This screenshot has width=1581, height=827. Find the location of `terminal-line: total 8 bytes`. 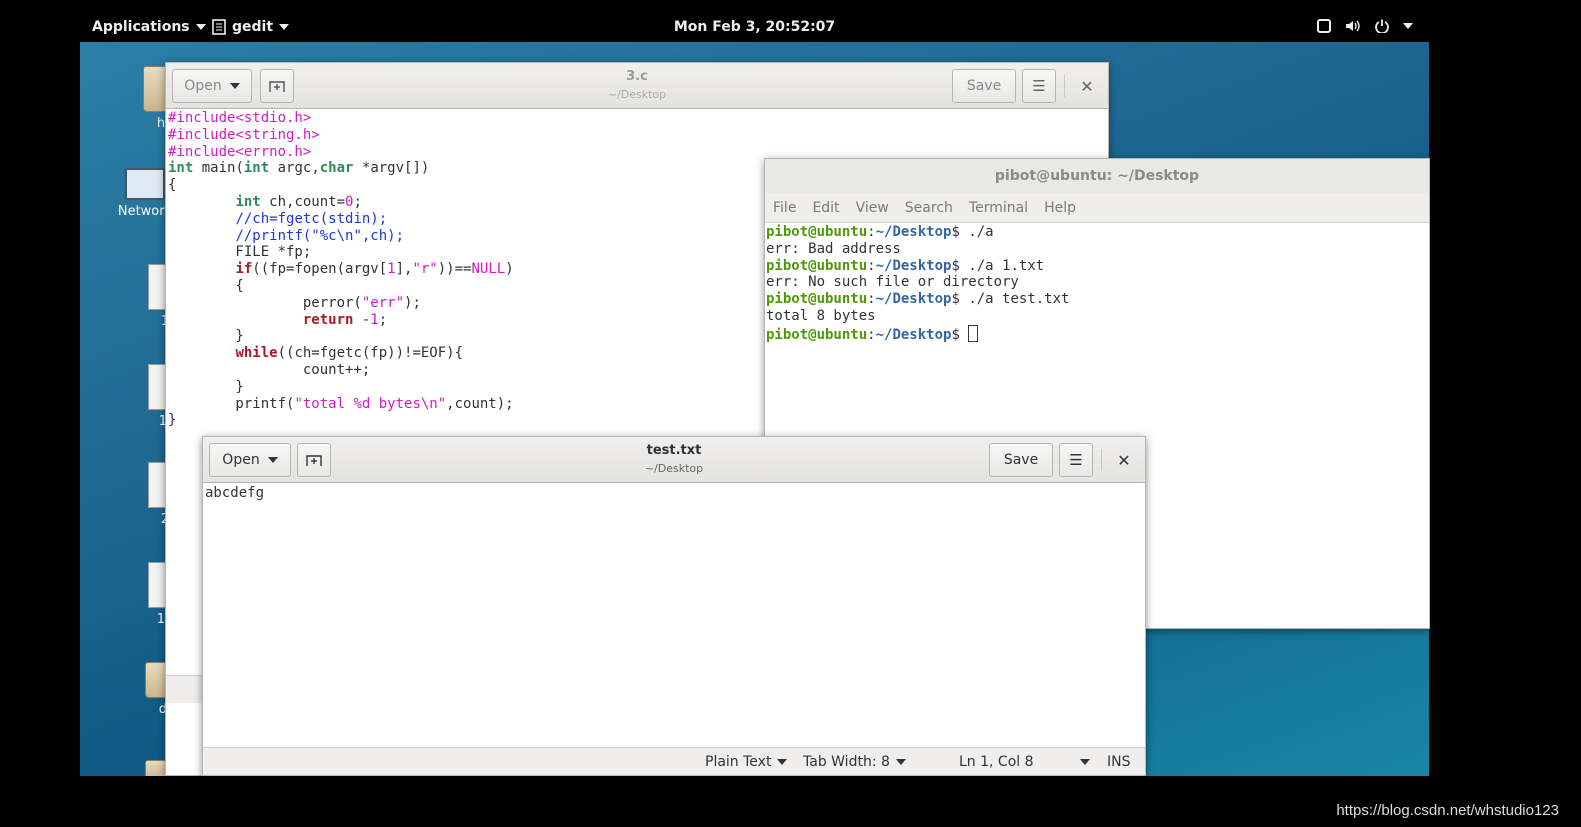

terminal-line: total 8 bytes is located at coordinates (821, 315).